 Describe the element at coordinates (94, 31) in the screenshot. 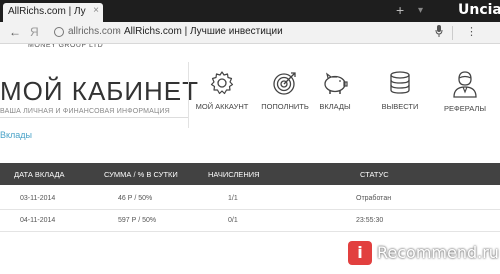

I see `url-domain: allrichs.com` at that location.